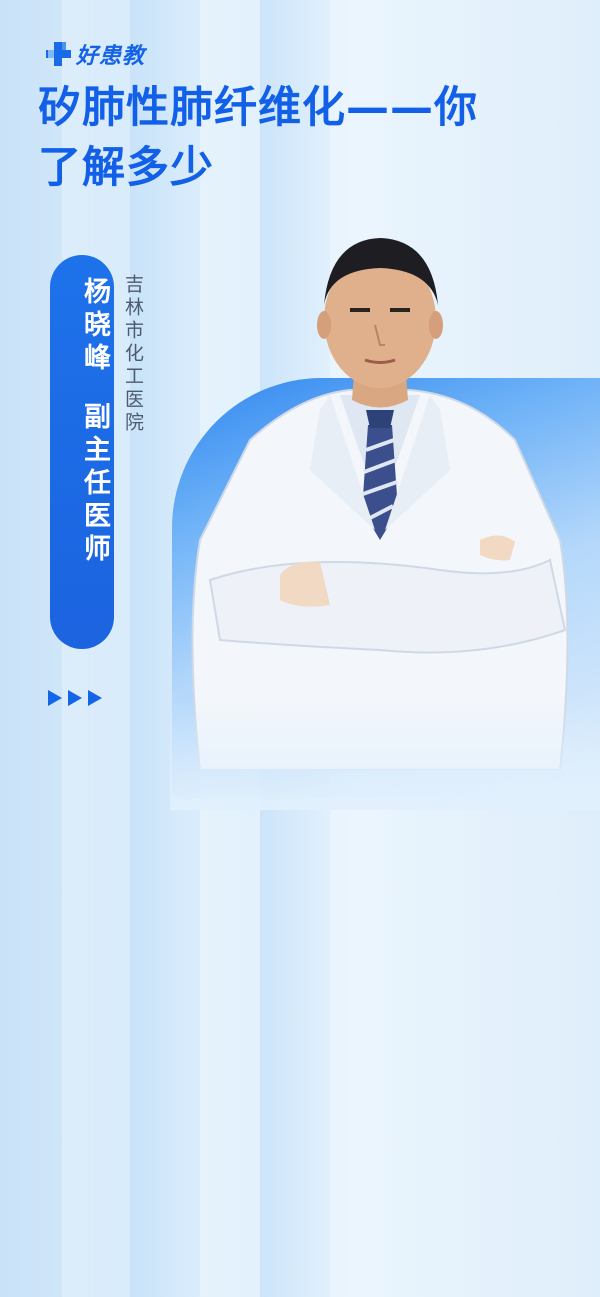  Describe the element at coordinates (111, 56) in the screenshot. I see `brand-name: 好患教` at that location.